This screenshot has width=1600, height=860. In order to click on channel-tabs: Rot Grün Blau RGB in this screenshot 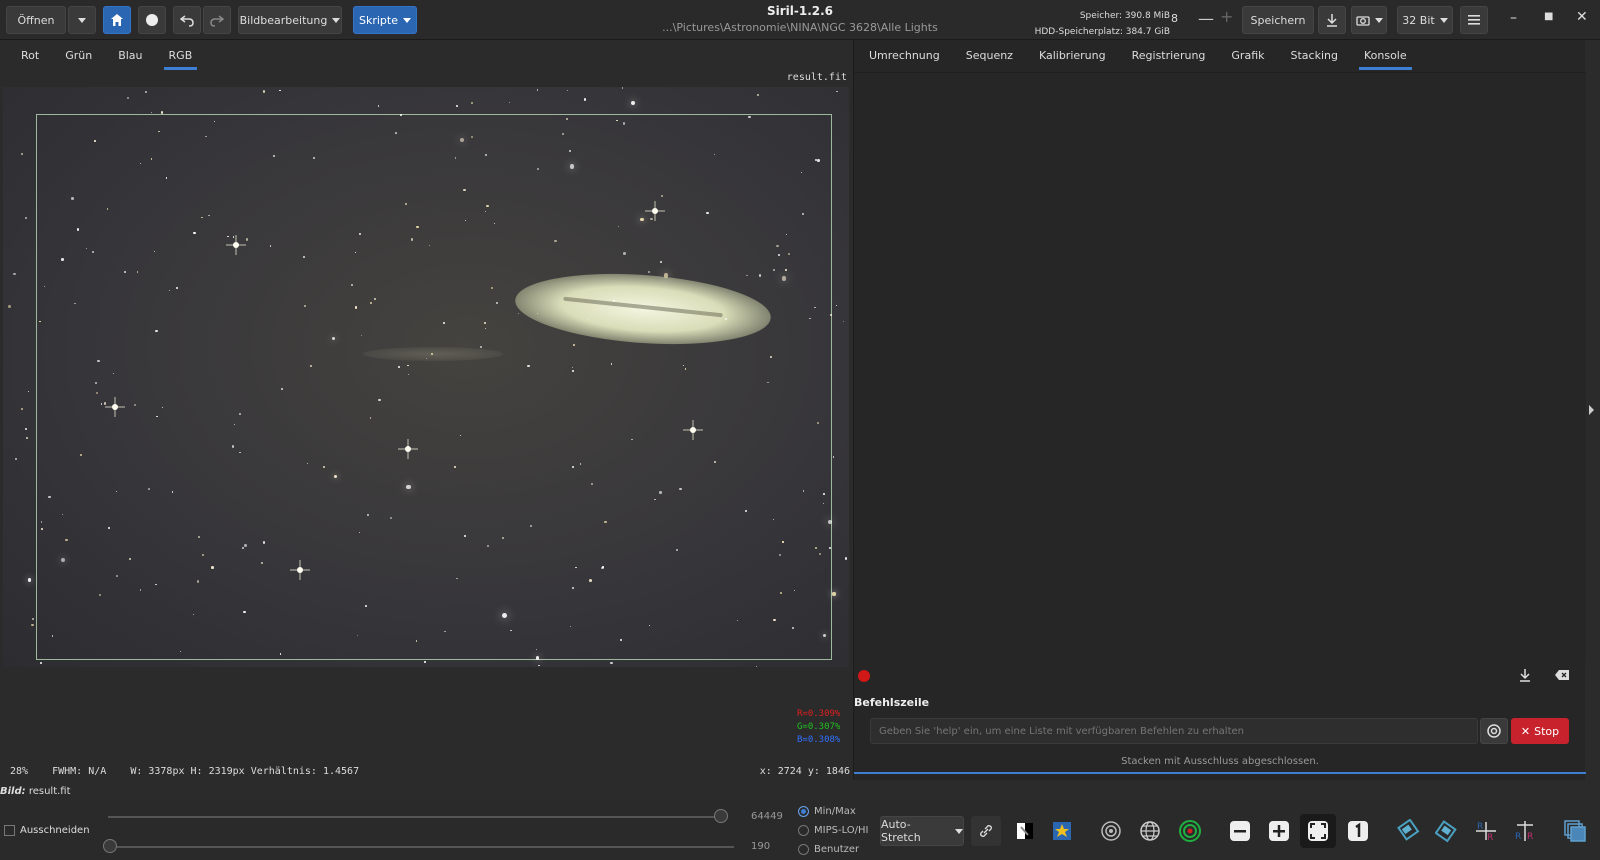, I will do `click(106, 56)`.